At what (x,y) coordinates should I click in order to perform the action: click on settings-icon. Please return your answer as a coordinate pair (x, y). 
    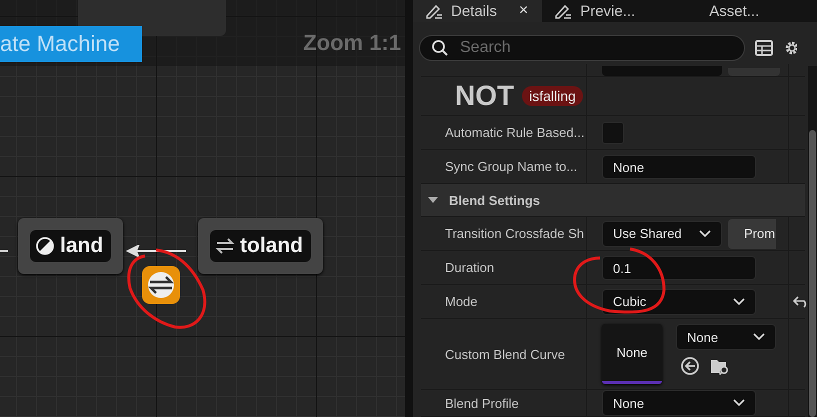
    Looking at the image, I should click on (790, 48).